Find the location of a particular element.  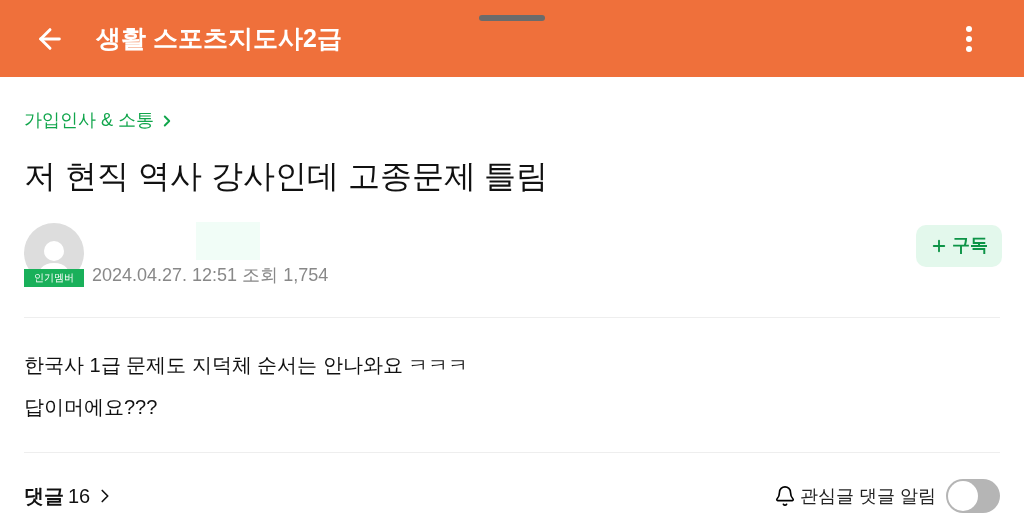

post-meta: 2024.04.27. 12:51 조회 1,754 is located at coordinates (210, 275).